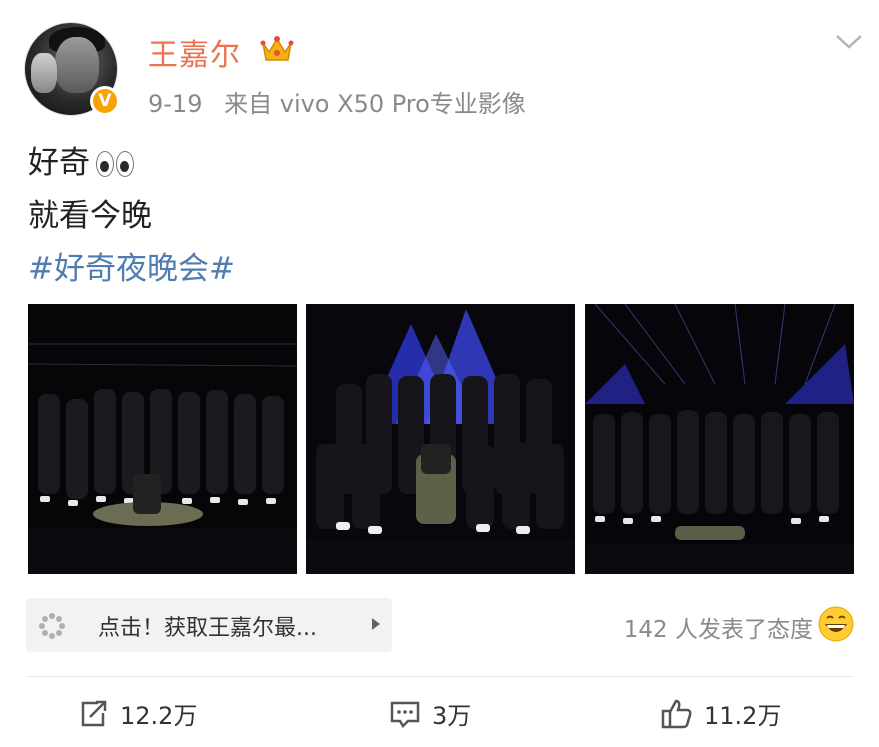  I want to click on avatar-hand, so click(44, 73).